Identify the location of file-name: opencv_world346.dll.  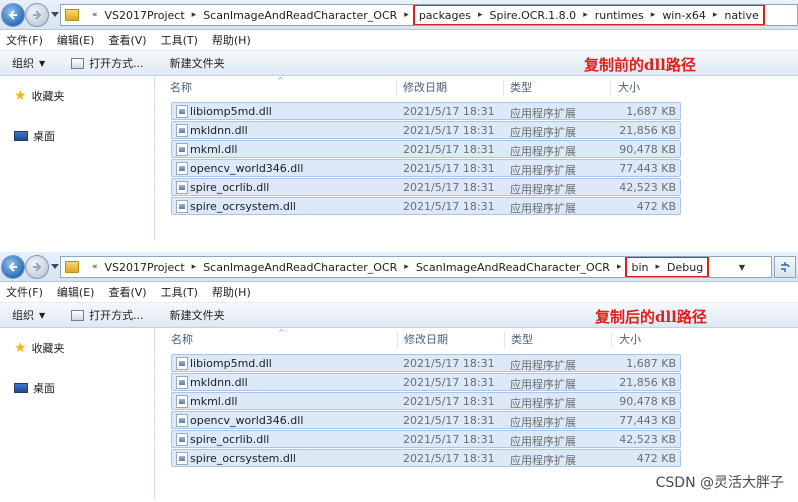
(247, 168).